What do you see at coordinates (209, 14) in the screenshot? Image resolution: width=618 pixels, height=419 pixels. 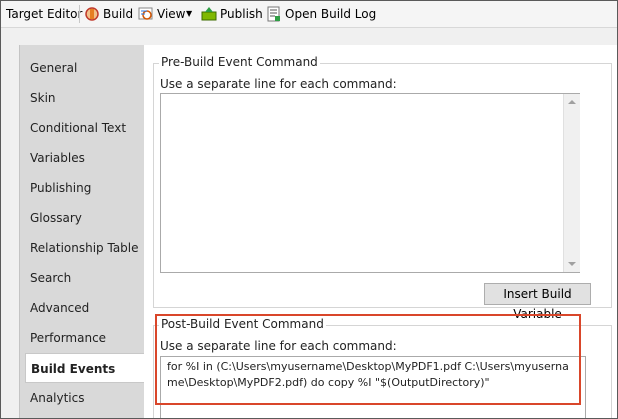 I see `publish-icon` at bounding box center [209, 14].